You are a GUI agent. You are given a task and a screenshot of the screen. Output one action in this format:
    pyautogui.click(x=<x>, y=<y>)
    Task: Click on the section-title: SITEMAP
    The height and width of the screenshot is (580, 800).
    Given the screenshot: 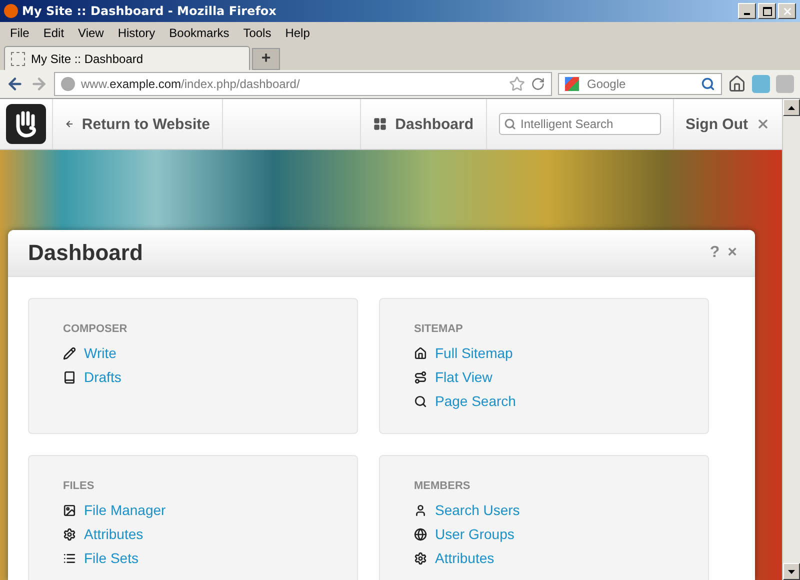 What is the action you would take?
    pyautogui.click(x=439, y=329)
    